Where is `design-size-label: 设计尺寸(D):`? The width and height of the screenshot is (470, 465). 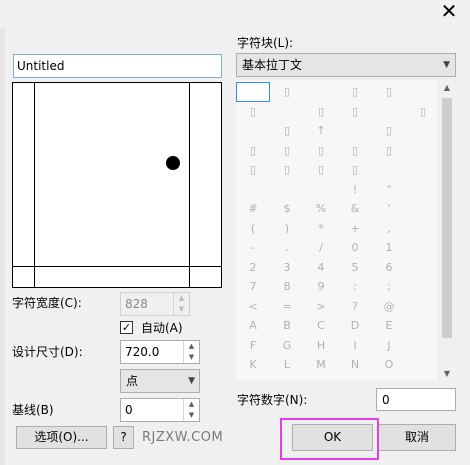
design-size-label: 设计尺寸(D): is located at coordinates (47, 352).